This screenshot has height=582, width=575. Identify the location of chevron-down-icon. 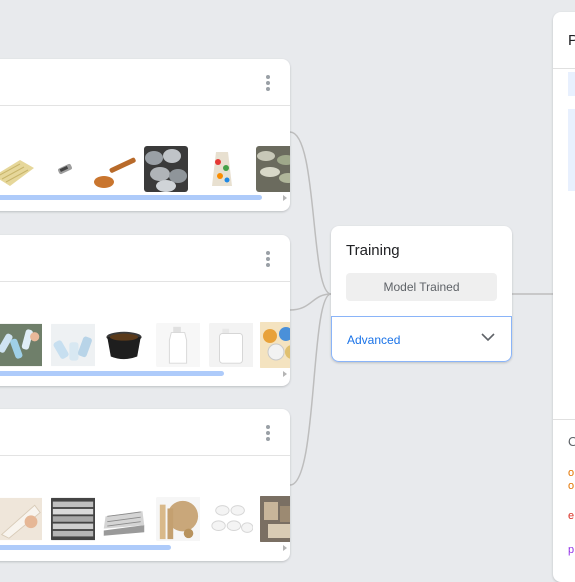
(488, 337).